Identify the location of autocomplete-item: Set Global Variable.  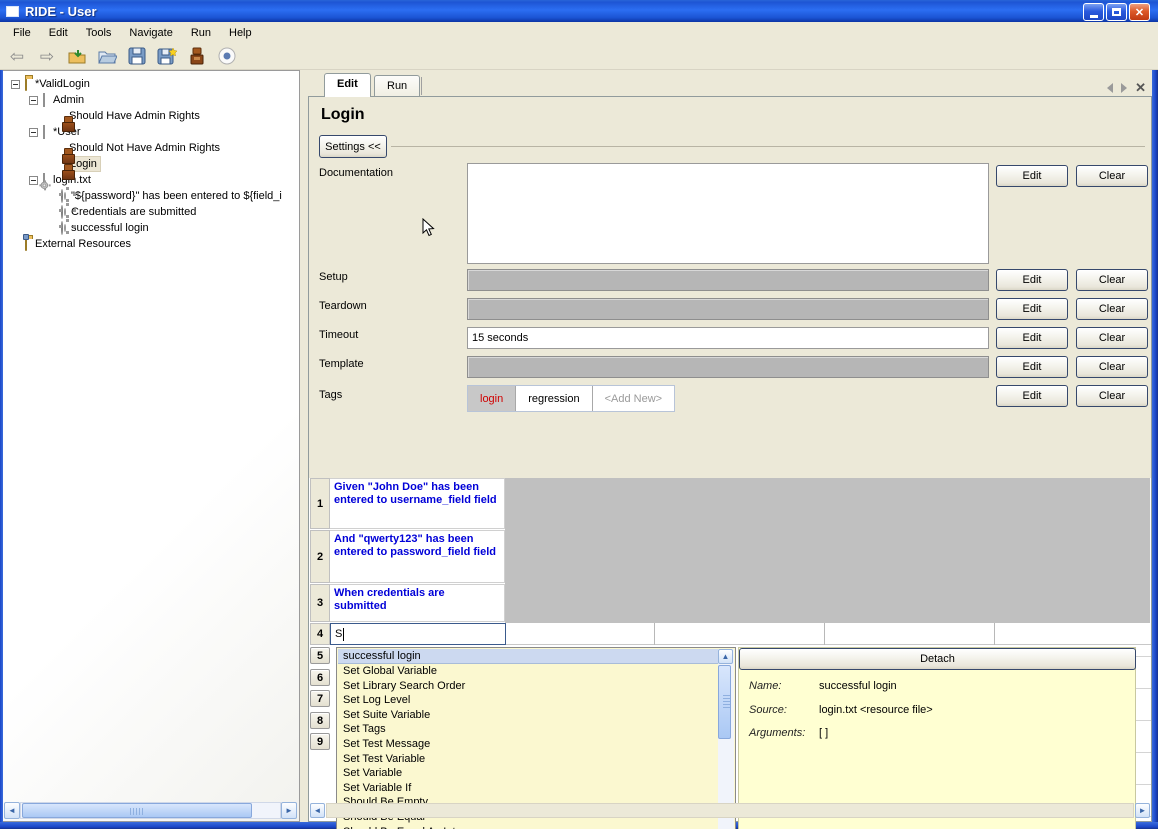
(528, 671).